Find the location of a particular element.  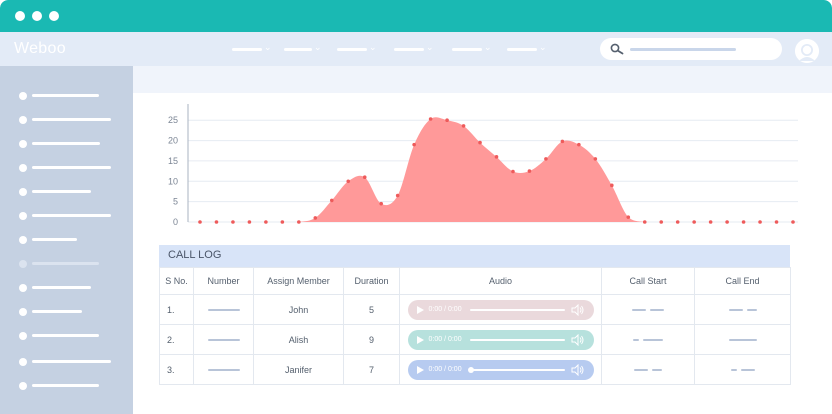

table-row: 1. John 5 0:00 / 0:00 is located at coordinates (475, 309).